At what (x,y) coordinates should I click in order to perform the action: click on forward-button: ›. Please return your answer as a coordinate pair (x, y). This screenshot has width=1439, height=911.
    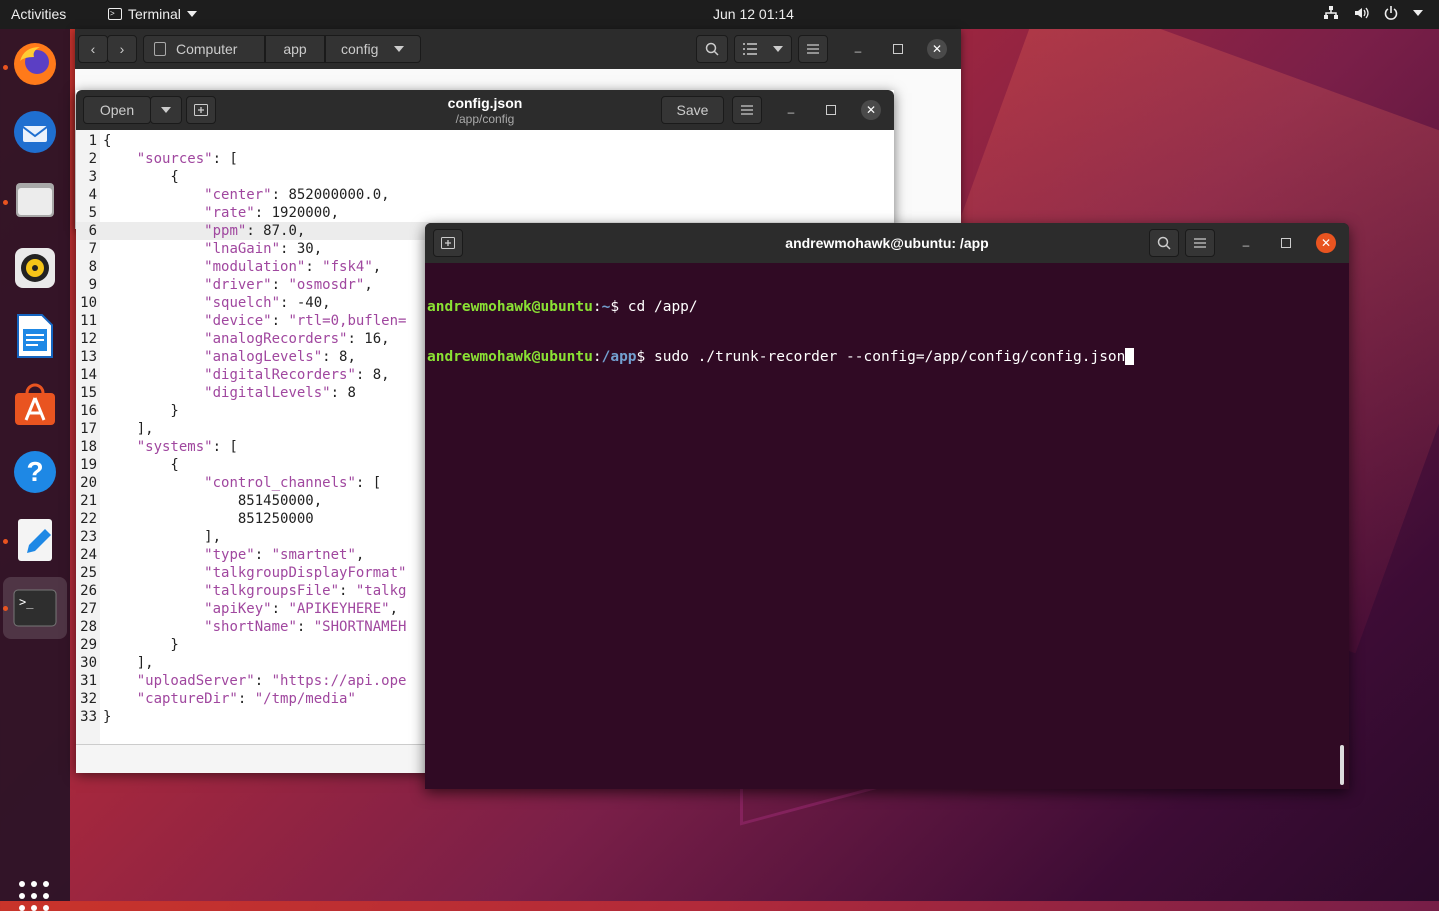
    Looking at the image, I should click on (122, 49).